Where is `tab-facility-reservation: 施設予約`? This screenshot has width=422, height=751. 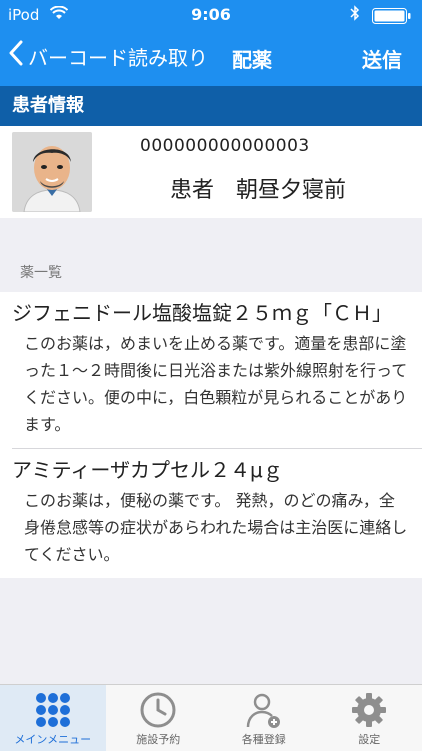
tab-facility-reservation: 施設予約 is located at coordinates (159, 718).